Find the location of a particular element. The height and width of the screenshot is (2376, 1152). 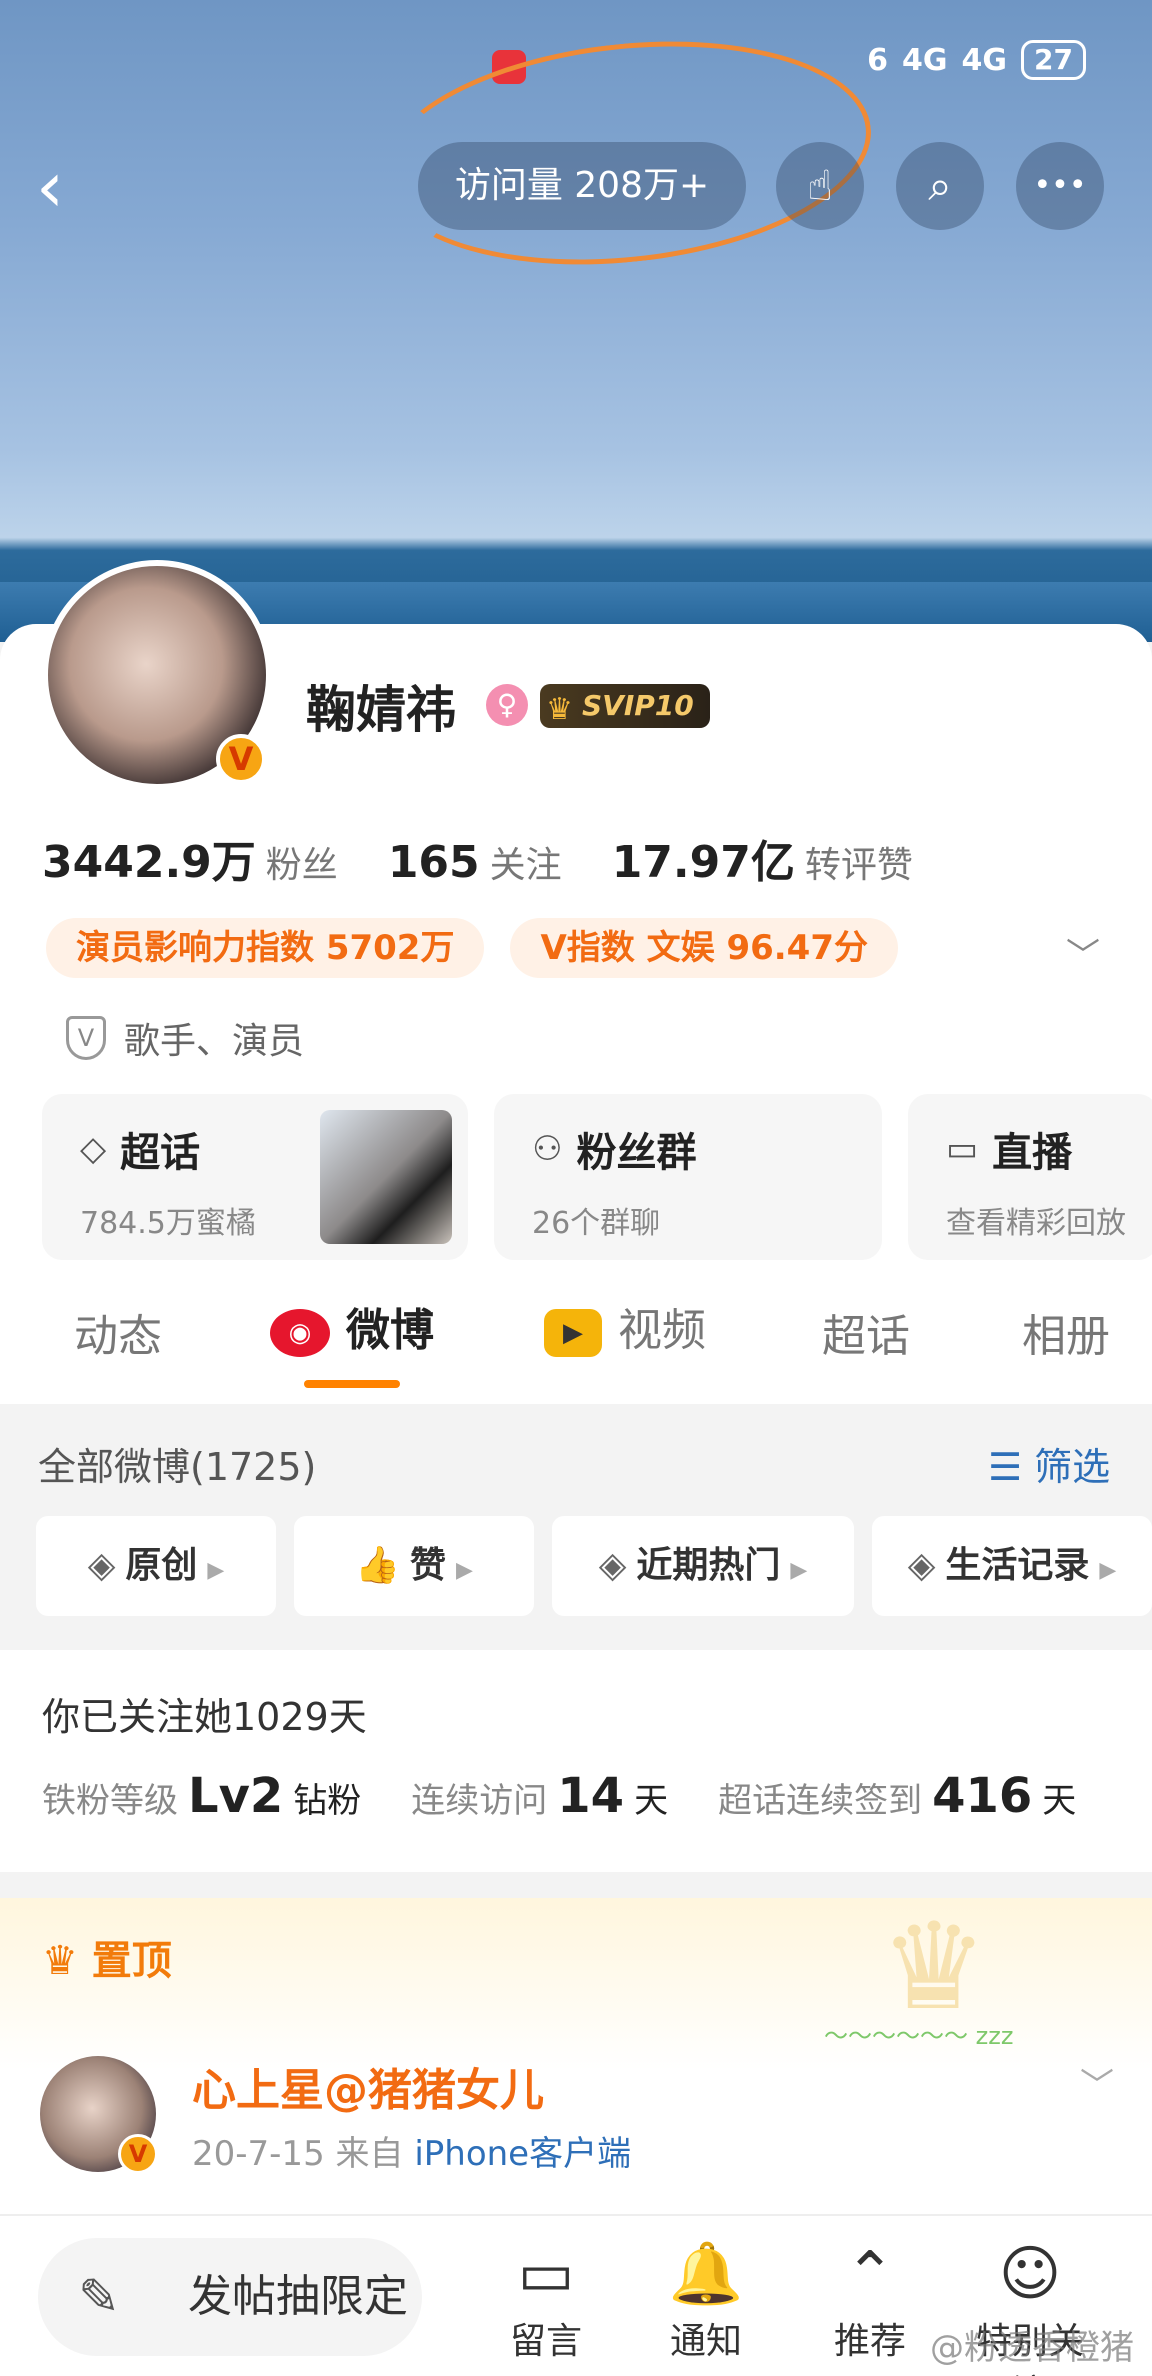

status-bar: 6 4G 4G 27 is located at coordinates (976, 60).